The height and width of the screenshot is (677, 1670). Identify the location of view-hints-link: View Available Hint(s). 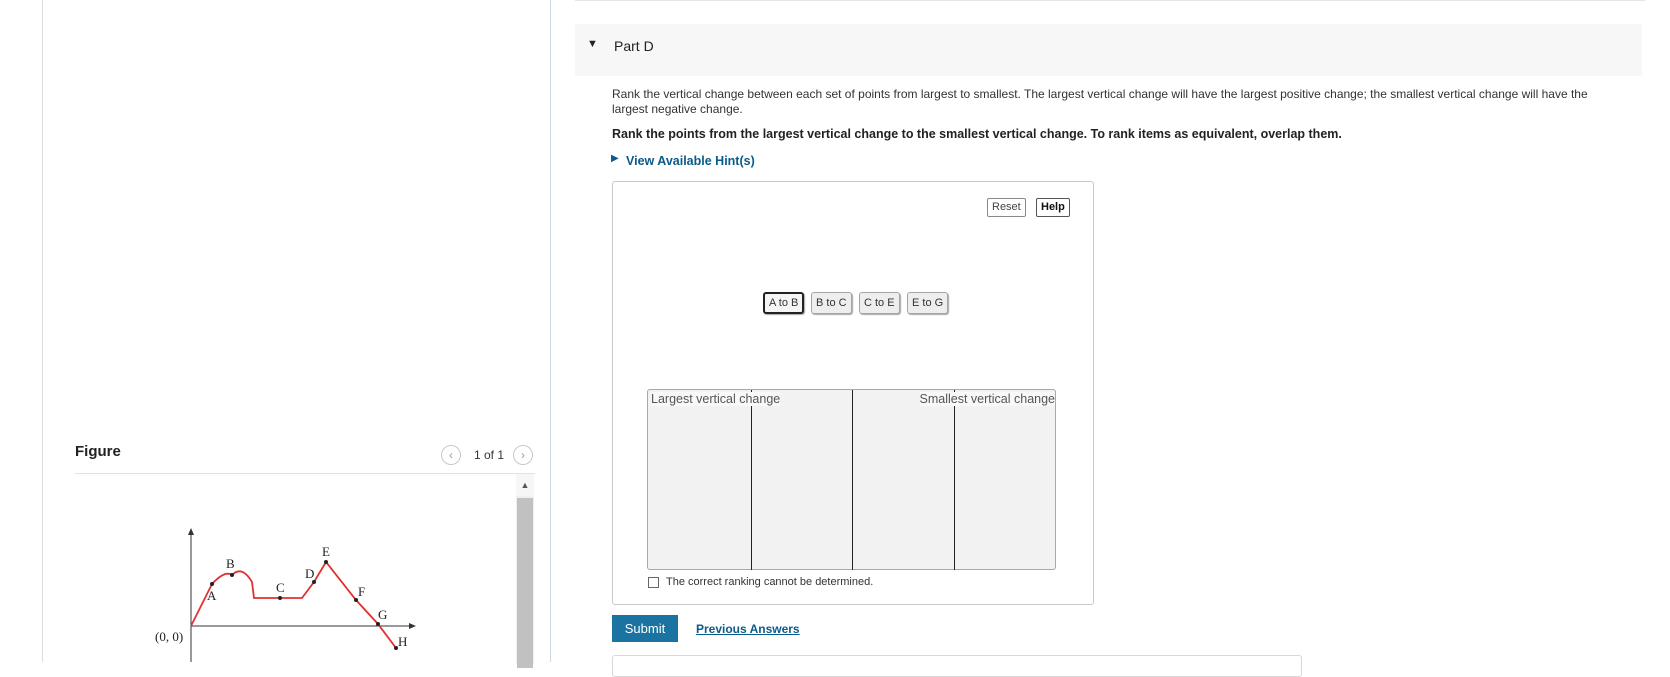
(690, 161).